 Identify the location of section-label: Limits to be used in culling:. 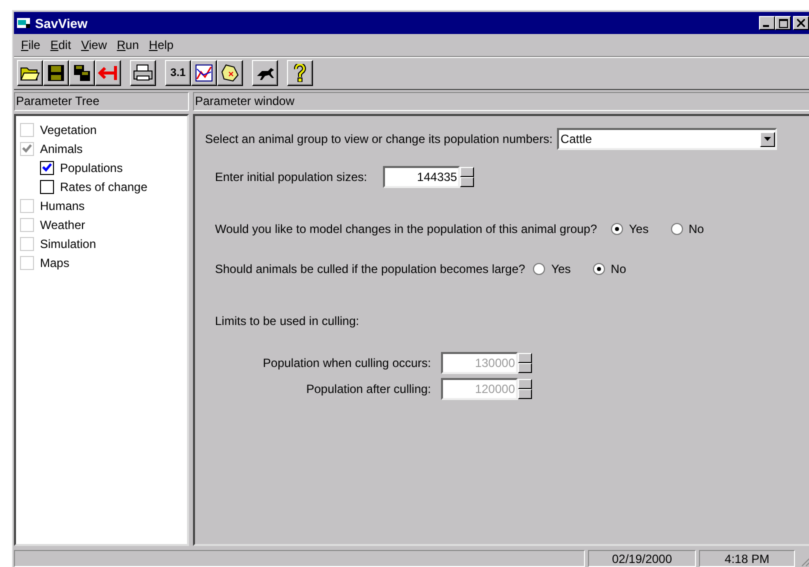
(287, 321).